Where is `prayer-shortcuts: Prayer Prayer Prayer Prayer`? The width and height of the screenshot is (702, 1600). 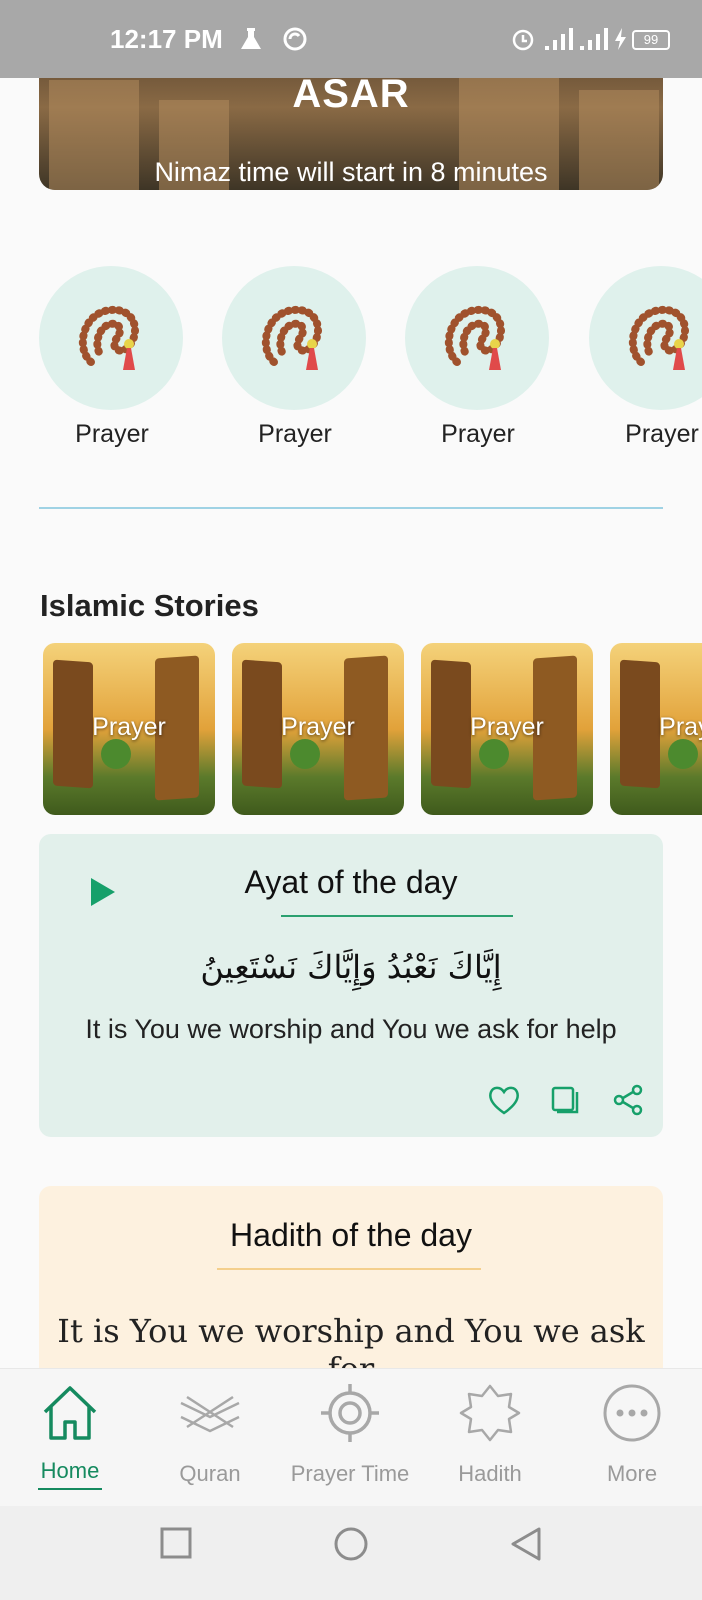 prayer-shortcuts: Prayer Prayer Prayer Prayer is located at coordinates (351, 357).